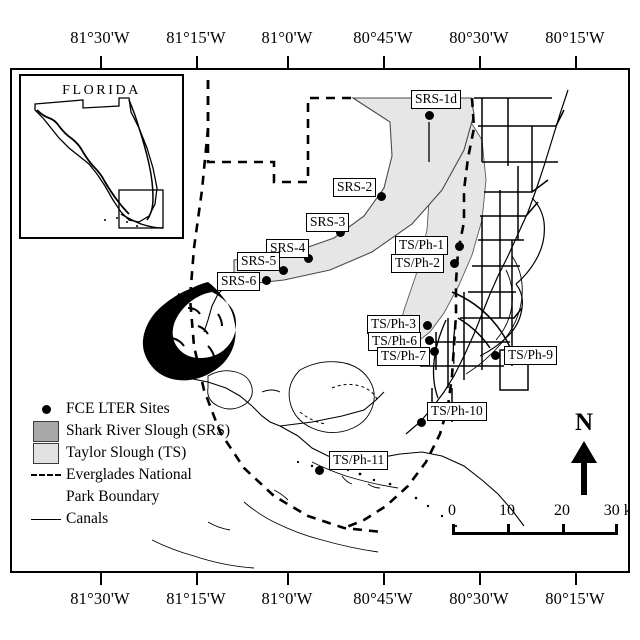 This screenshot has width=640, height=640. I want to click on florida-state-outline, so click(96, 160).